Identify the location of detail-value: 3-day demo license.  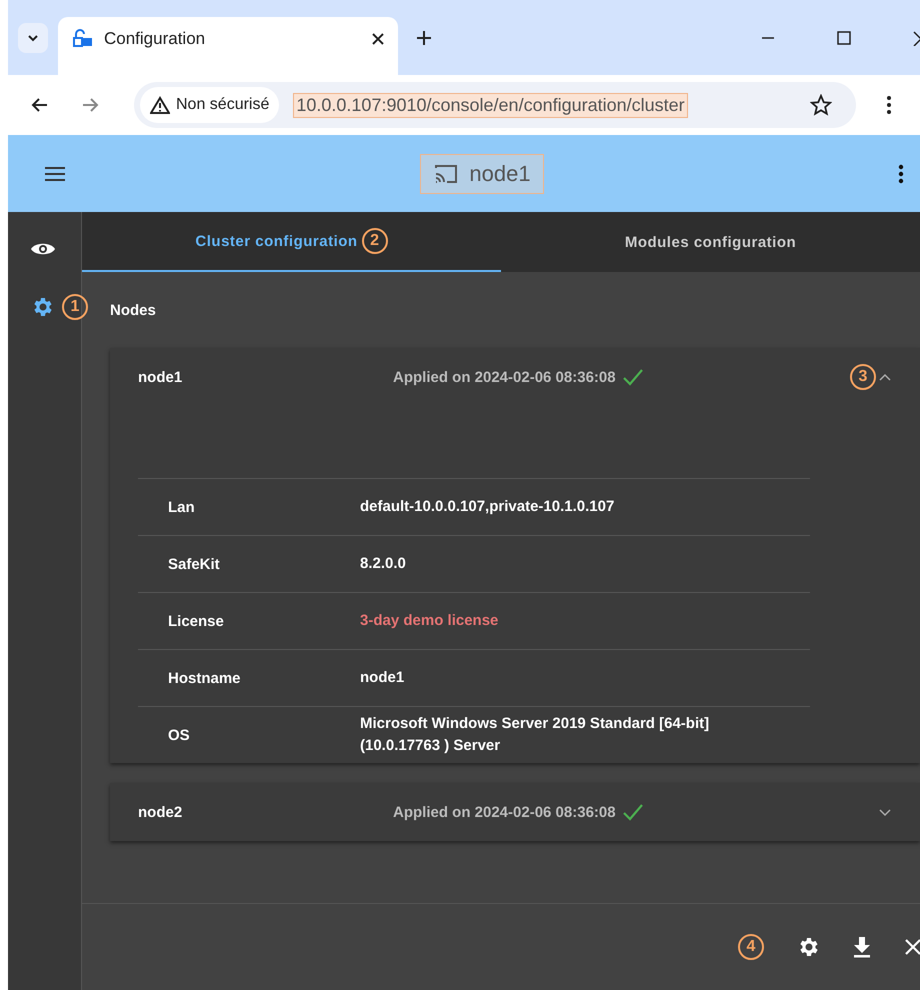
(430, 621).